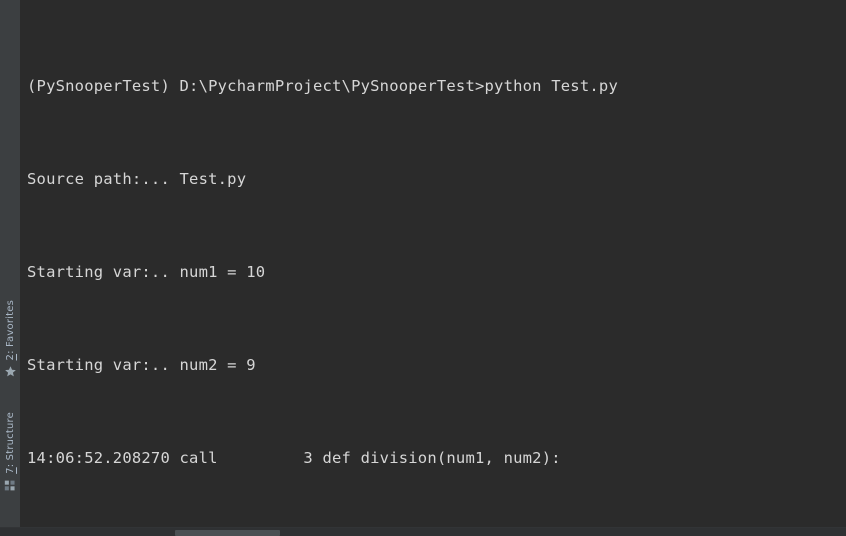 The width and height of the screenshot is (846, 536). I want to click on horizontal-scrollbar-thumb, so click(227, 533).